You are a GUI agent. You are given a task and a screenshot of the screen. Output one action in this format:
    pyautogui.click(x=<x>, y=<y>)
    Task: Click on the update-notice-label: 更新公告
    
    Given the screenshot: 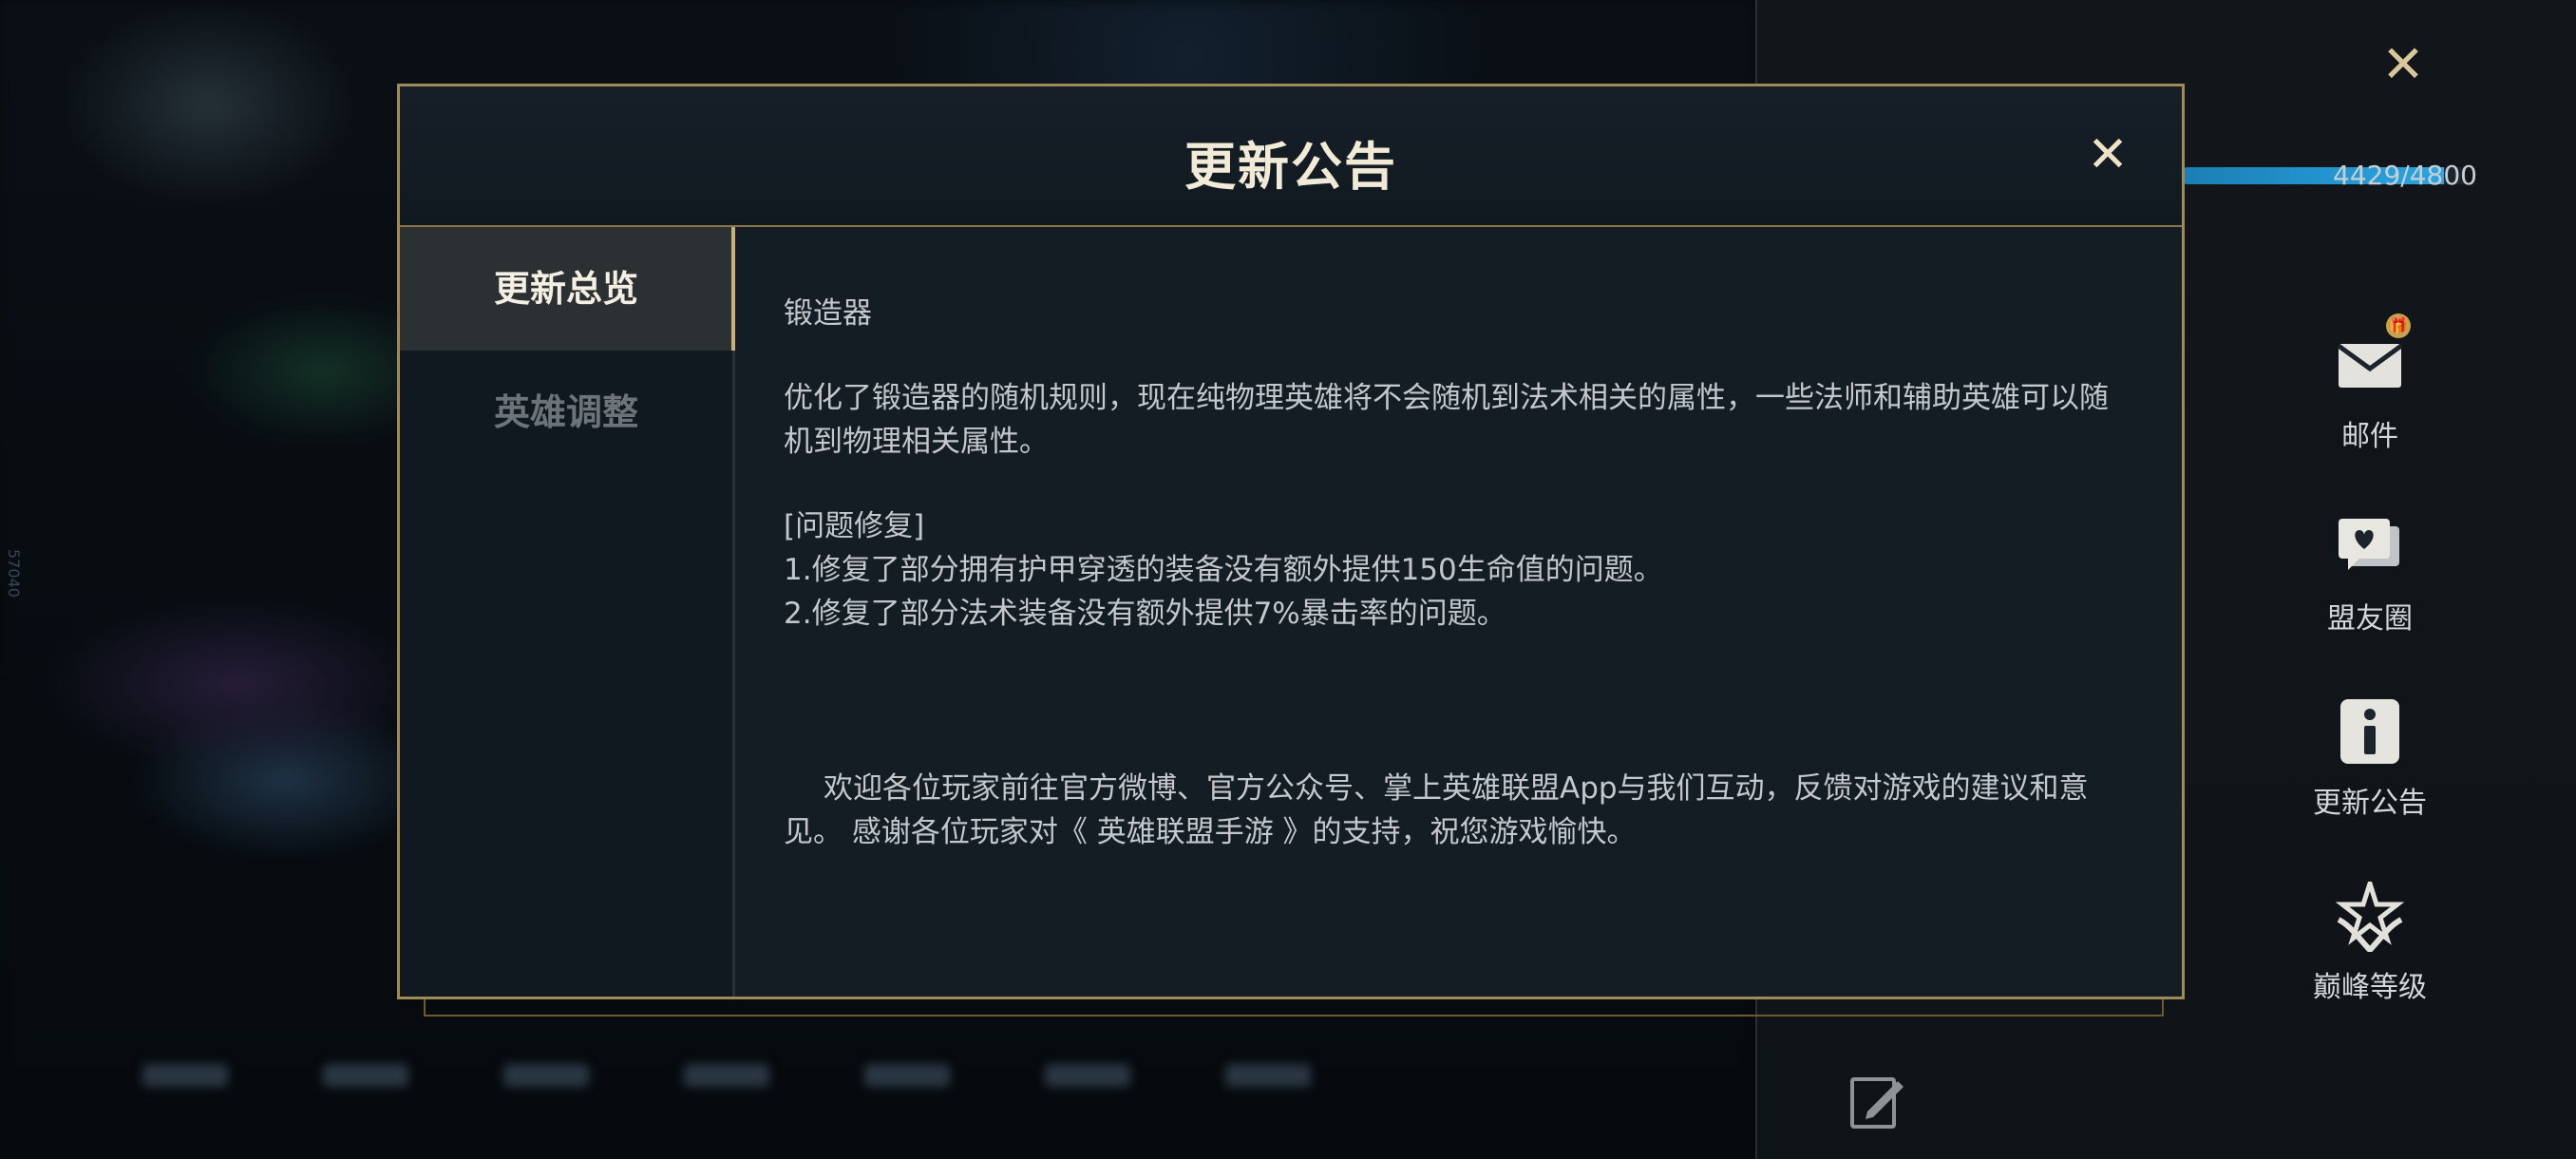 What is the action you would take?
    pyautogui.click(x=2370, y=803)
    